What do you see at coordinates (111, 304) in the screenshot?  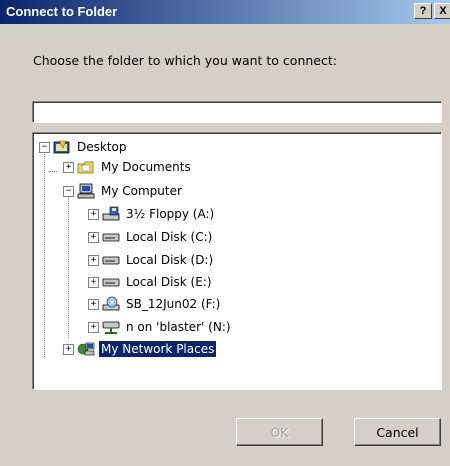 I see `cd-drive-icon` at bounding box center [111, 304].